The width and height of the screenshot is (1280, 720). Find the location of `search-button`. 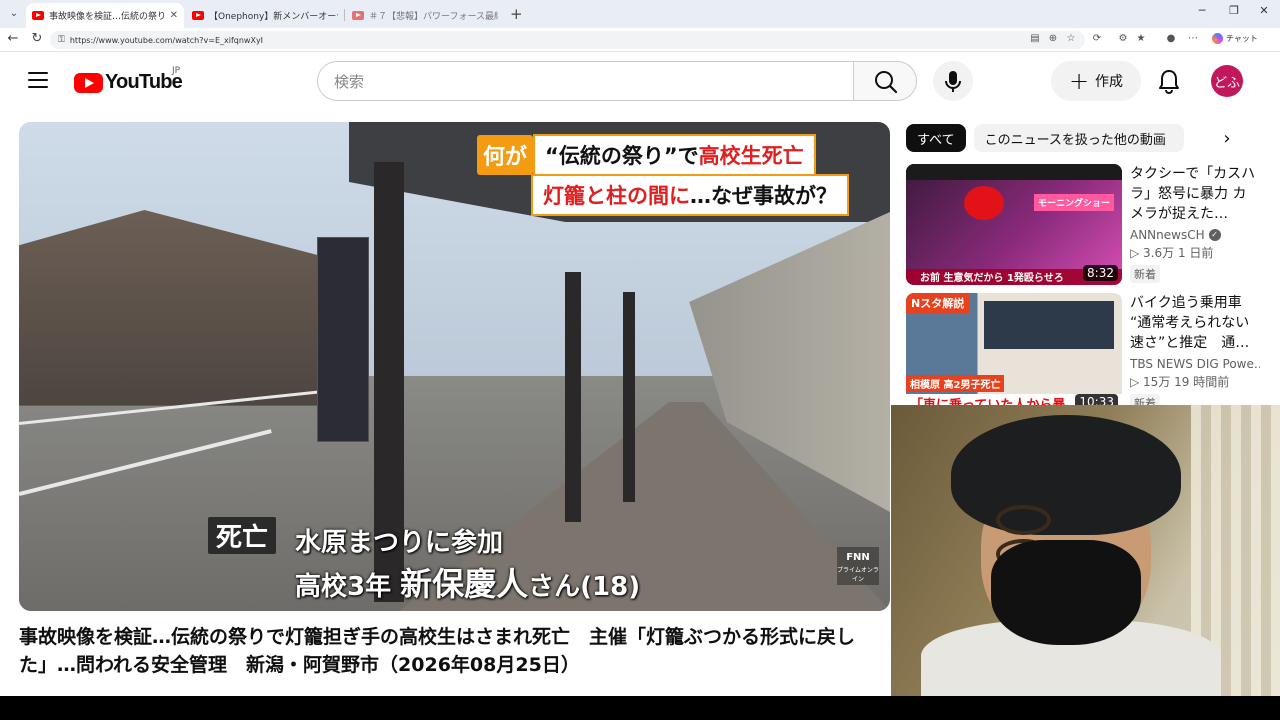

search-button is located at coordinates (885, 81).